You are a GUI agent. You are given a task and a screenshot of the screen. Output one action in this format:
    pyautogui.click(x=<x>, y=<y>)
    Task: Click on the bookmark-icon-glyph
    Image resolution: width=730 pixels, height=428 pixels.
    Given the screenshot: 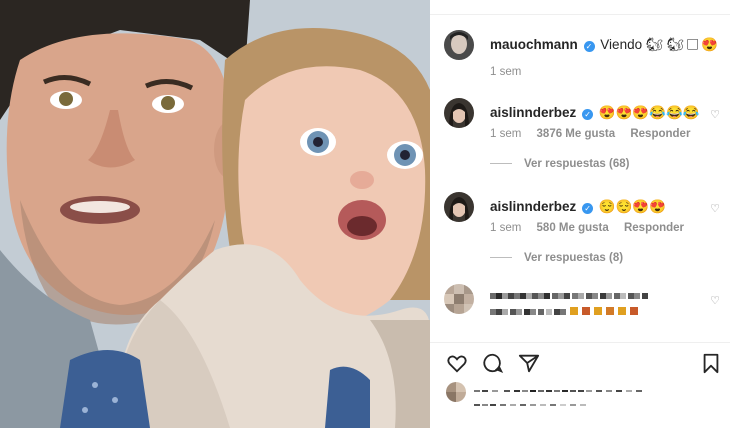 What is the action you would take?
    pyautogui.click(x=711, y=363)
    